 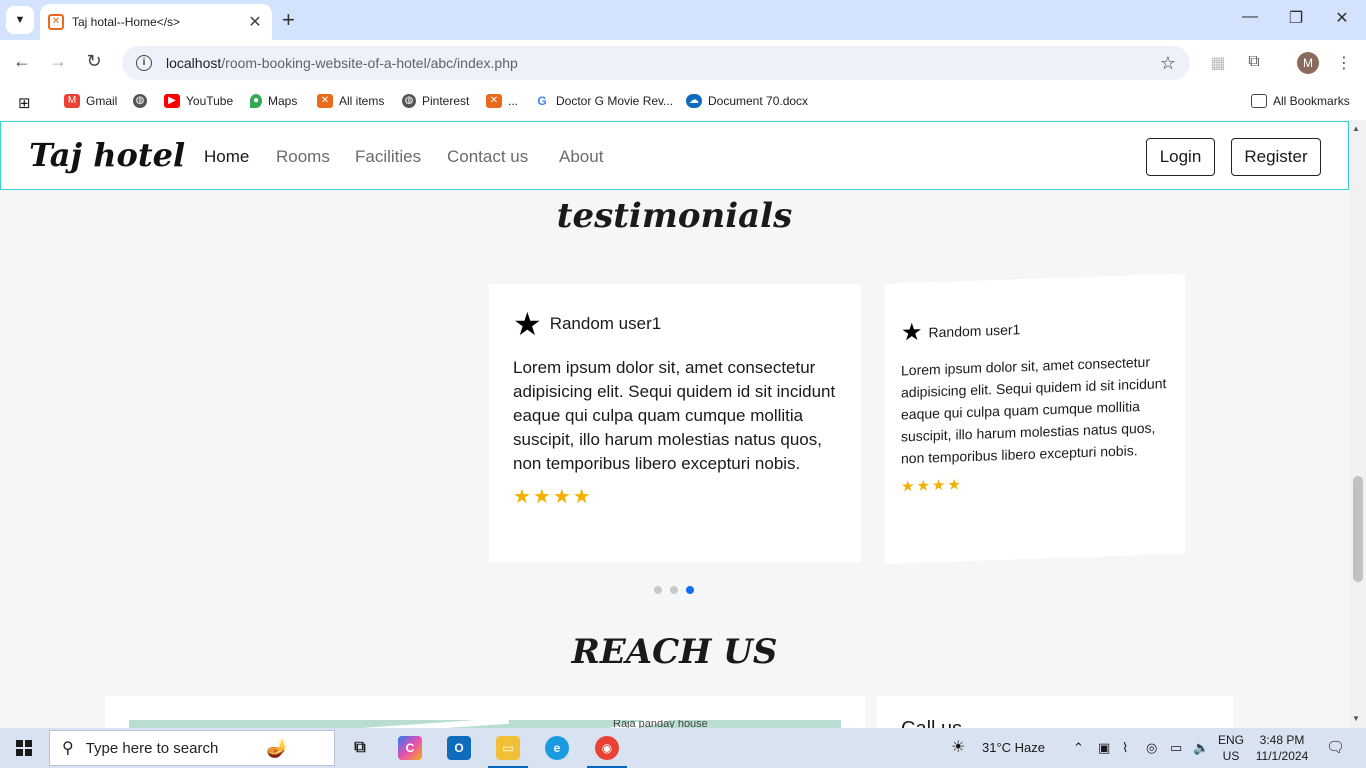 What do you see at coordinates (1180, 157) in the screenshot?
I see `login-button: Login` at bounding box center [1180, 157].